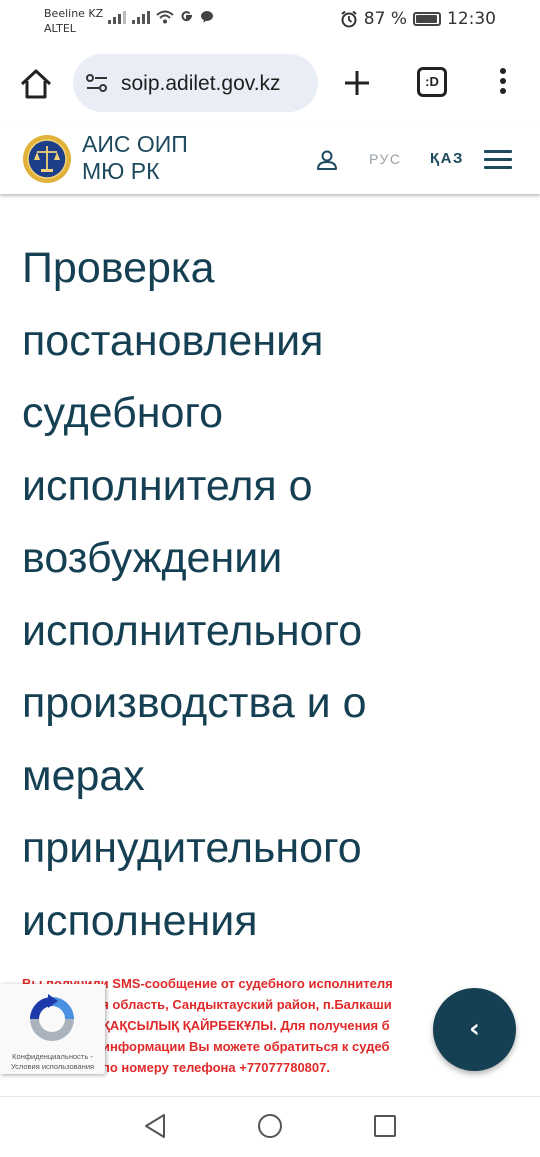 The image size is (540, 1157). I want to click on recent-apps-icon, so click(385, 1126).